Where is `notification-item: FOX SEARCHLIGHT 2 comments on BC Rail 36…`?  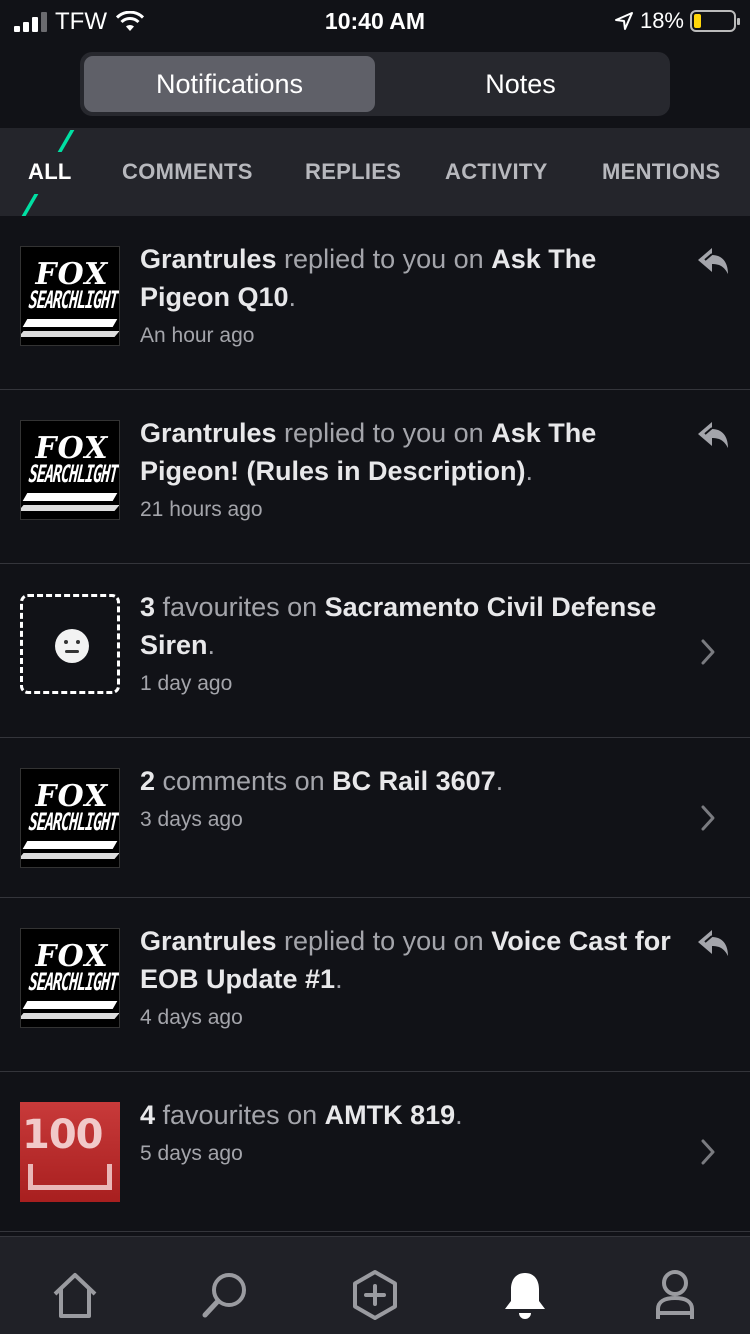 notification-item: FOX SEARCHLIGHT 2 comments on BC Rail 36… is located at coordinates (375, 818).